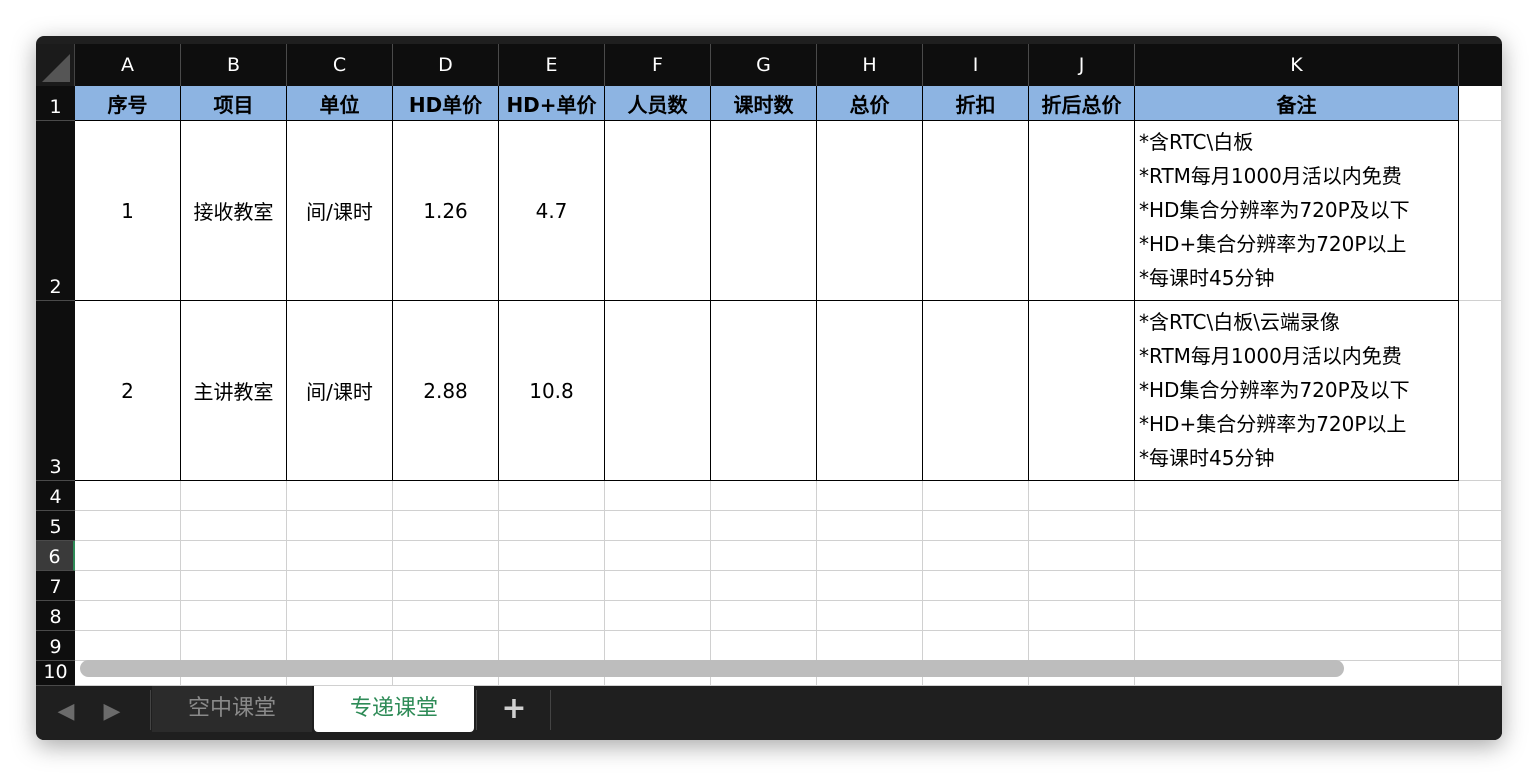 The image size is (1538, 776). Describe the element at coordinates (446, 211) in the screenshot. I see `cell-d2: 1.26` at that location.